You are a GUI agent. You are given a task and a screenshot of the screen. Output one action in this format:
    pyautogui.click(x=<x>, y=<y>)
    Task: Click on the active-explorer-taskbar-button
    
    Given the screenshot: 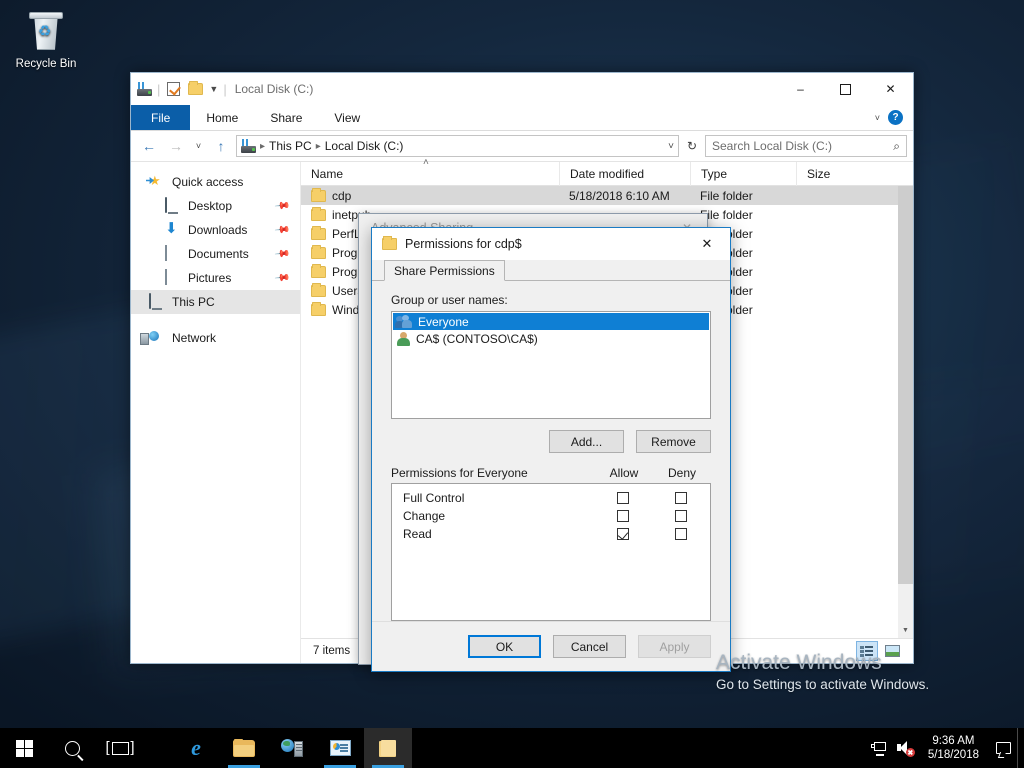 What is the action you would take?
    pyautogui.click(x=388, y=748)
    